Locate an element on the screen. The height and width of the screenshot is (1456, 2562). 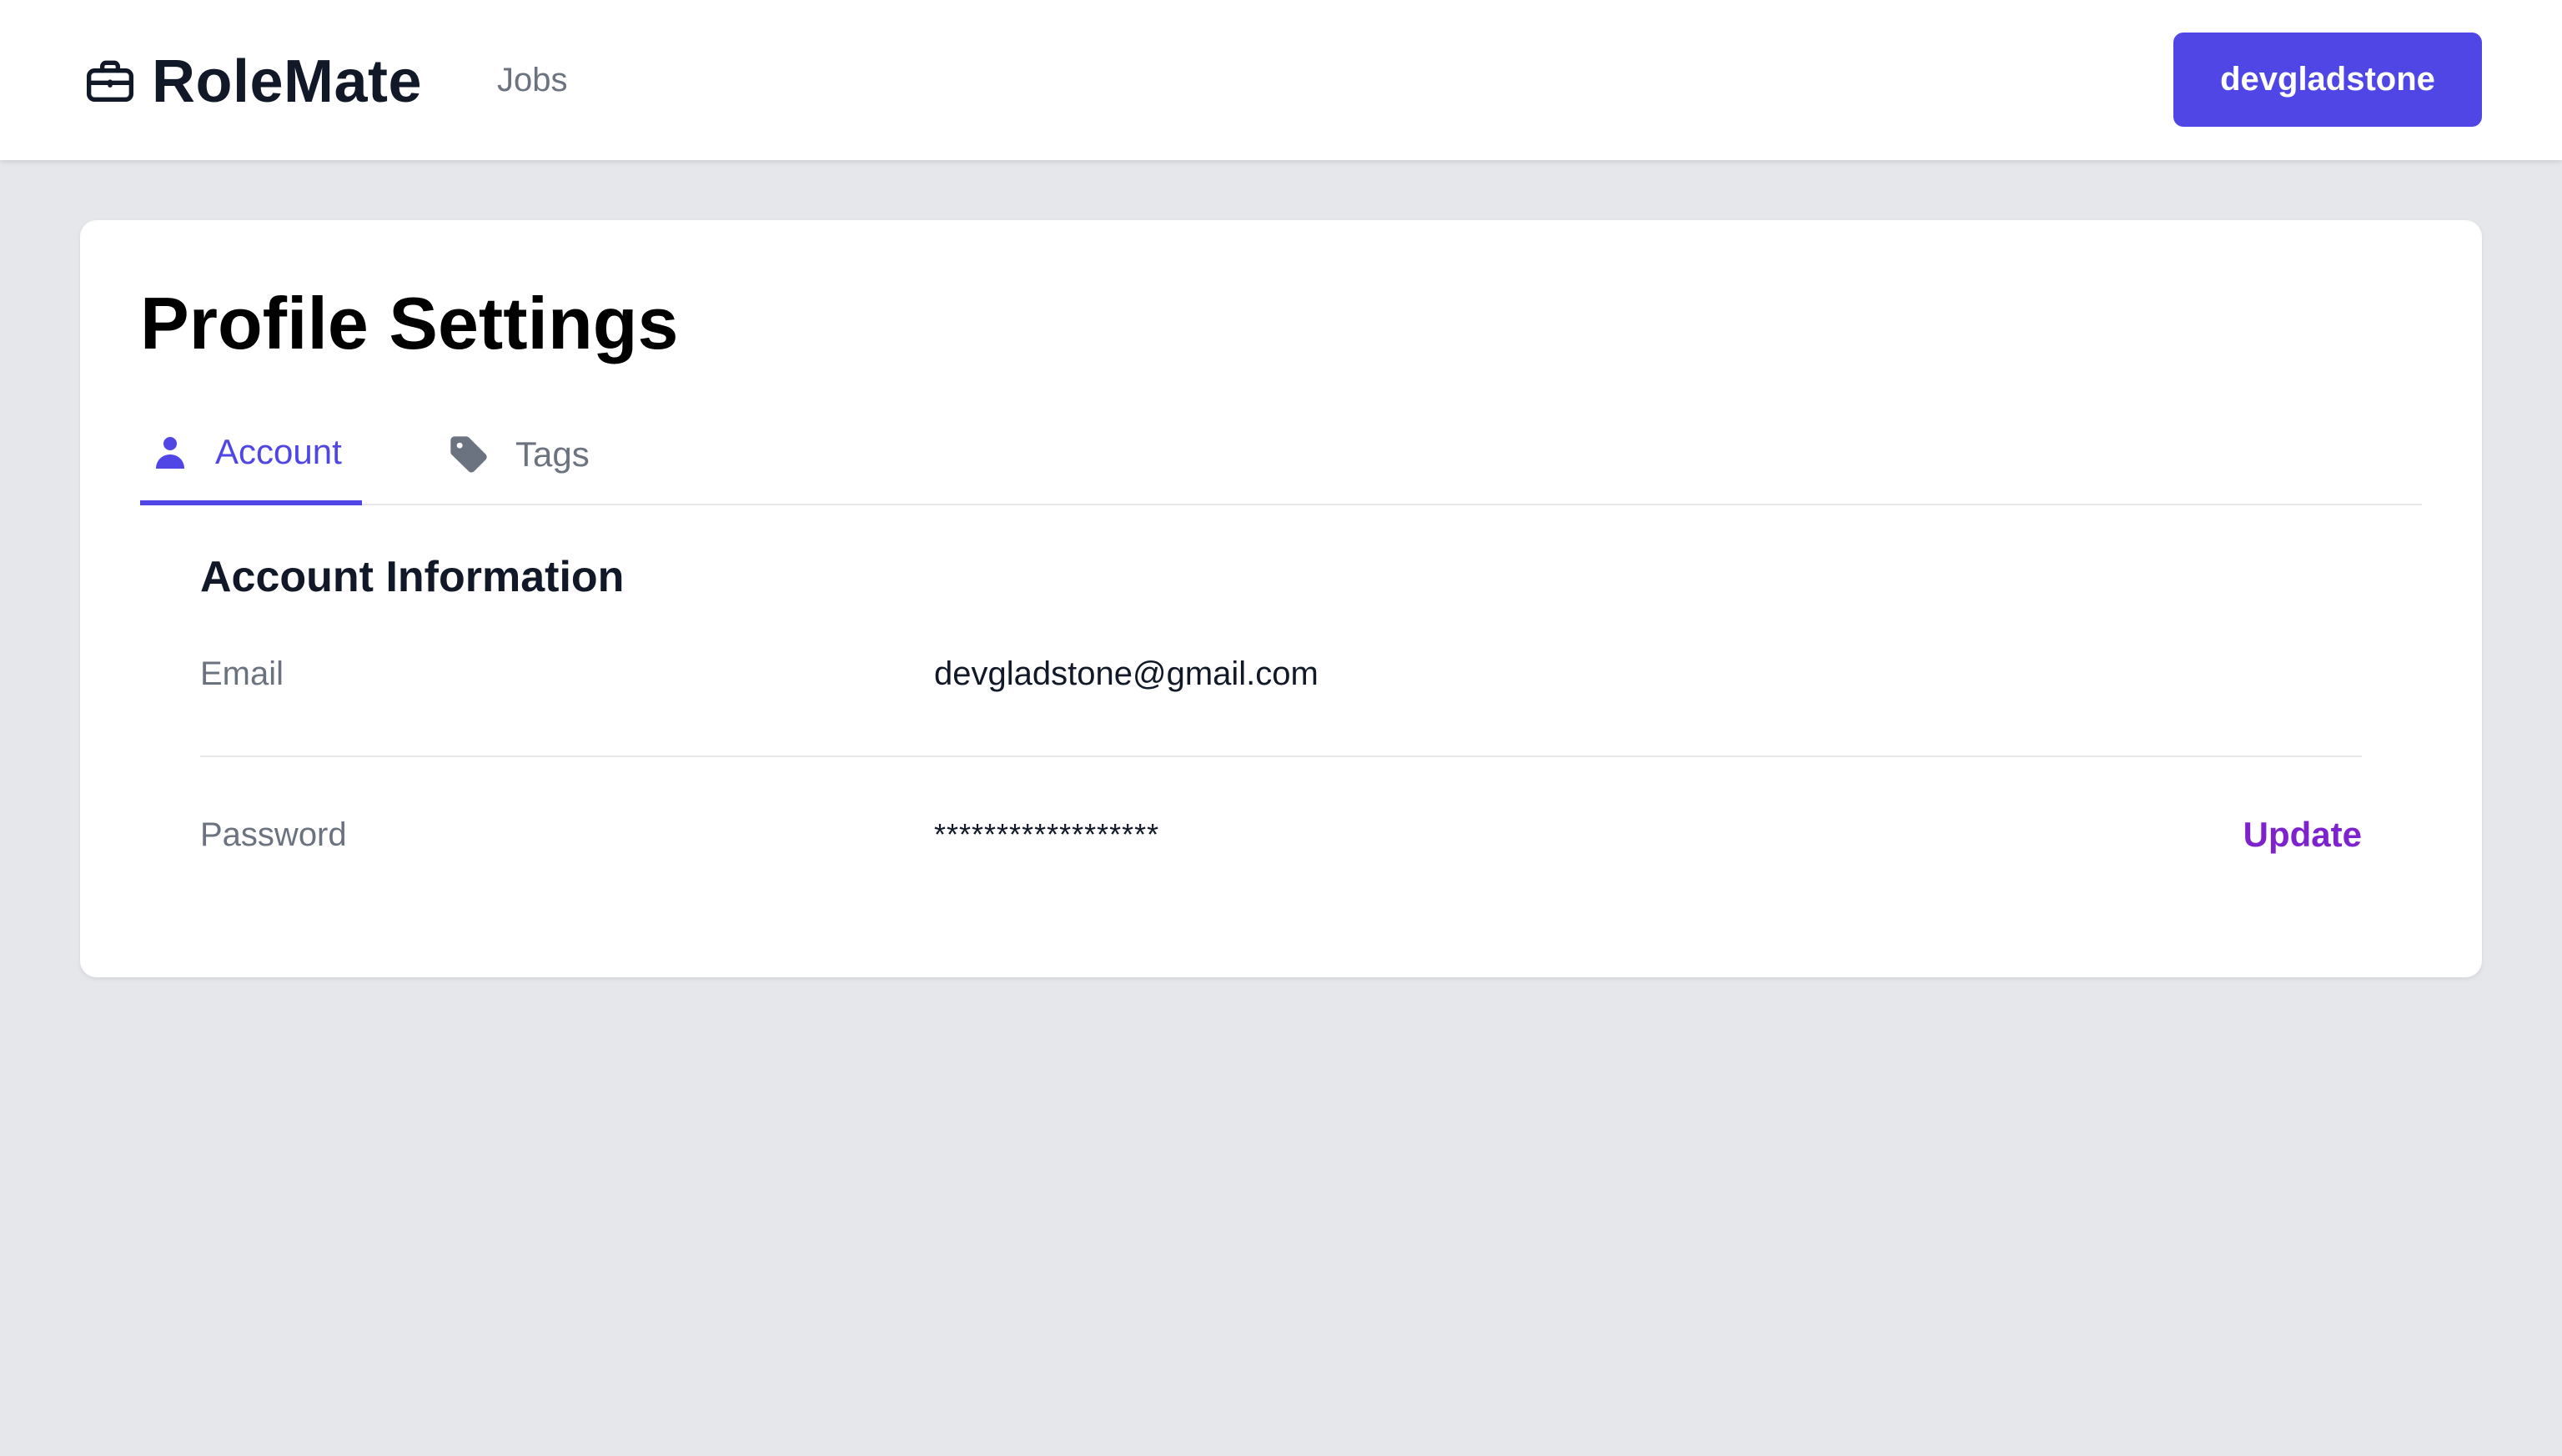
password-label: Password is located at coordinates (273, 834).